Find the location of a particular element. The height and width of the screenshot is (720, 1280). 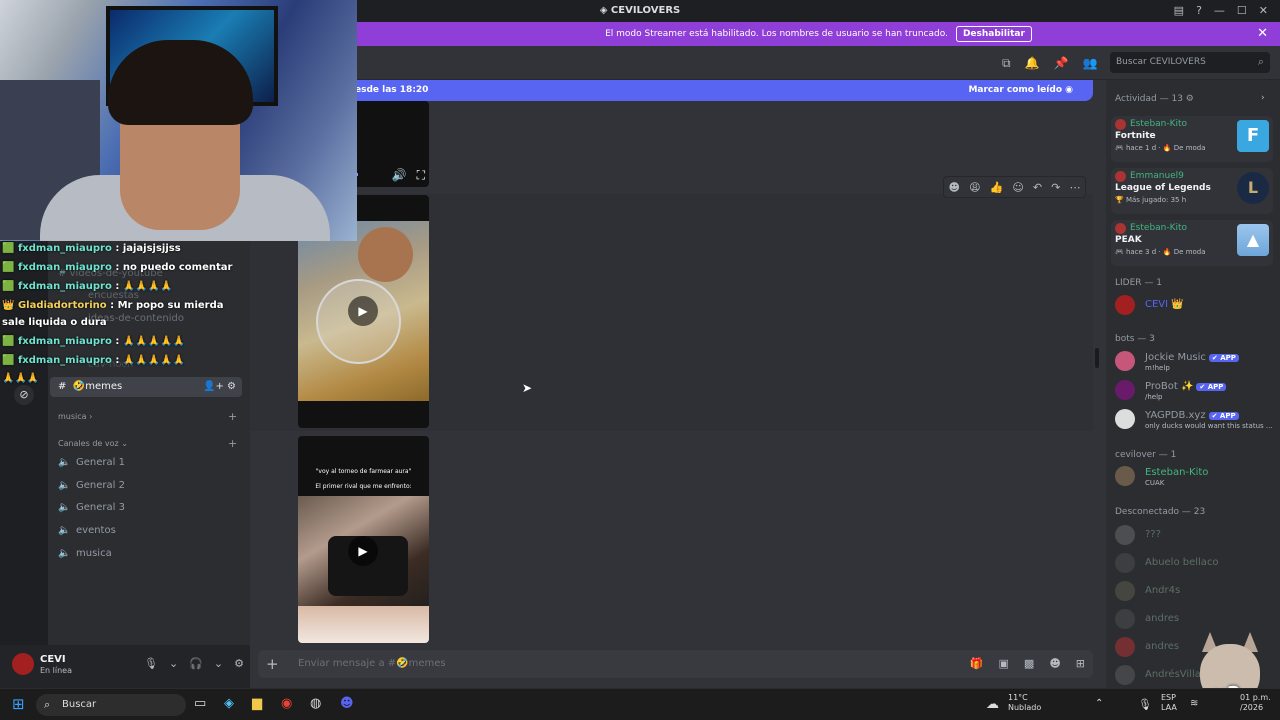

message-composer: + Enviar mensaje a #🤣memes 🎁 ▣ ▩ ☻ ⊞ is located at coordinates (675, 664).